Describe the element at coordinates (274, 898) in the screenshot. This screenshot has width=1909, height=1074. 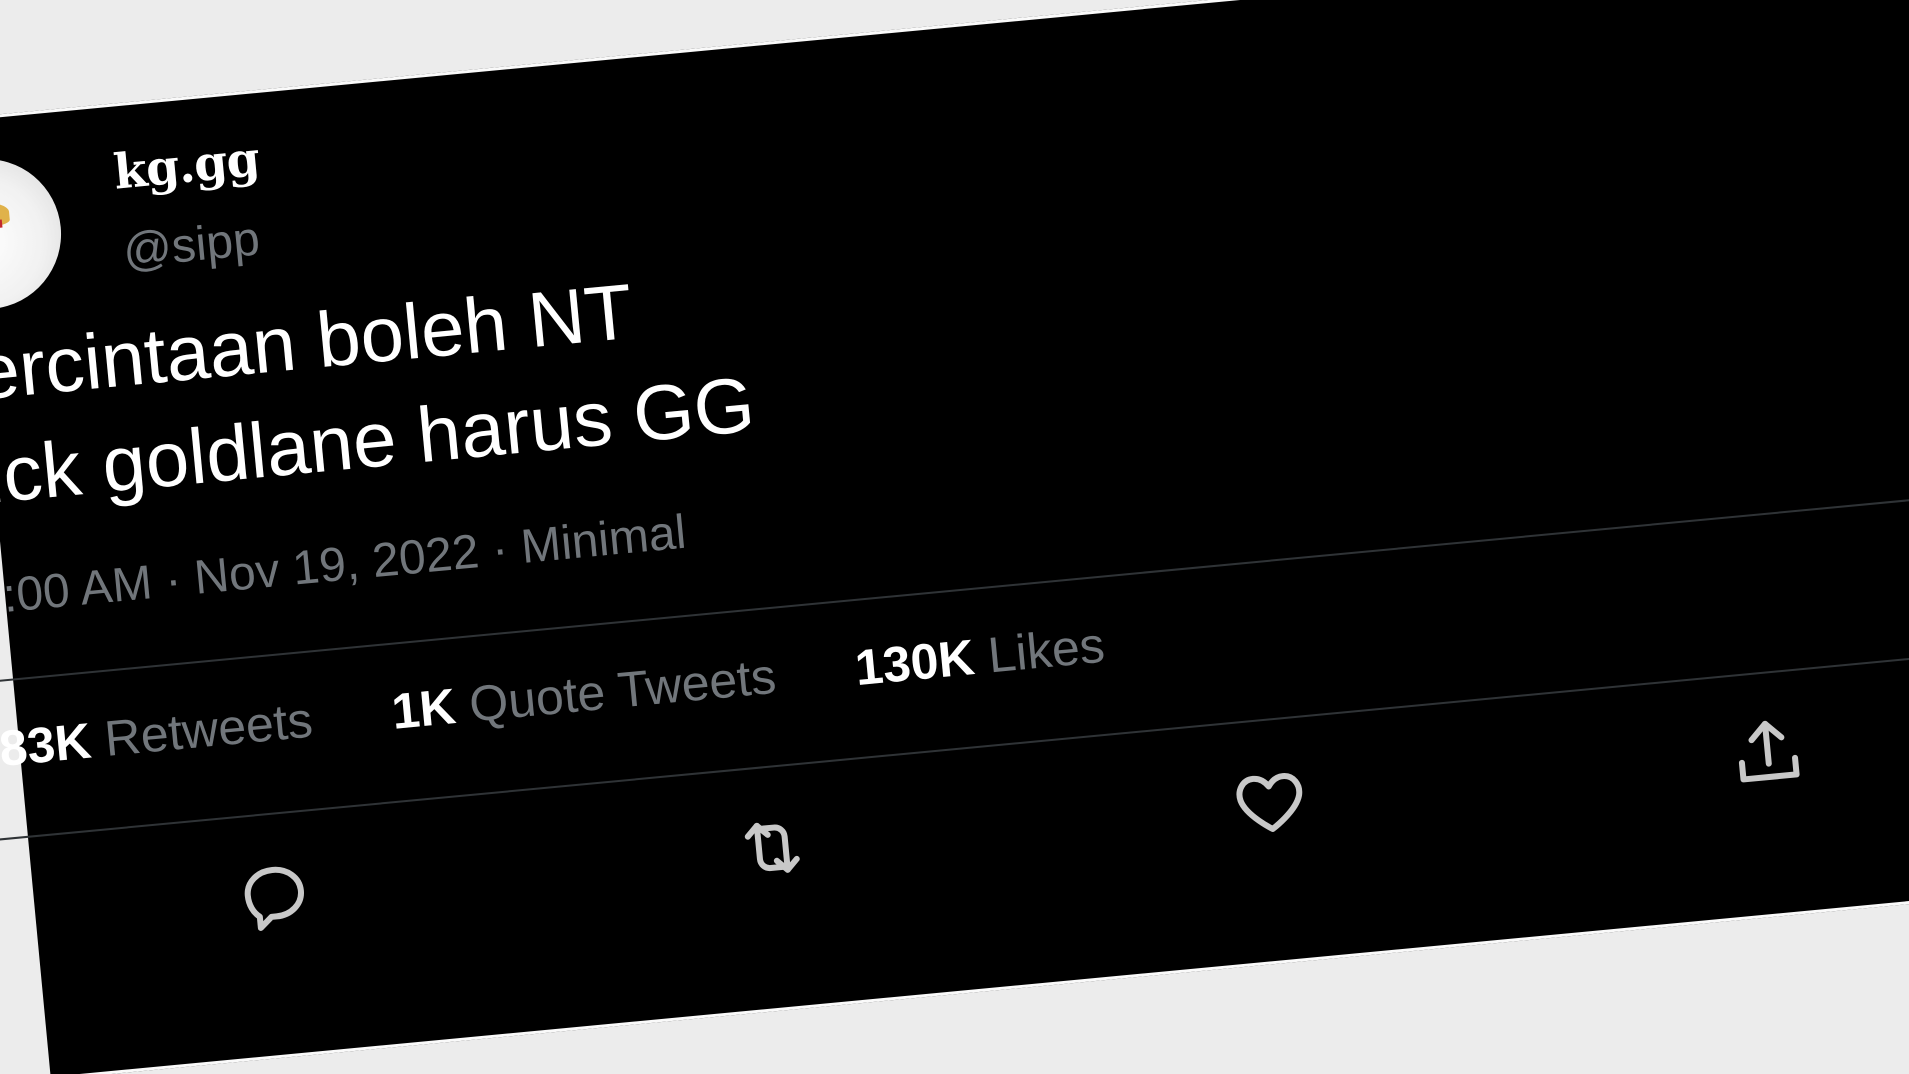
I see `reply-icon` at that location.